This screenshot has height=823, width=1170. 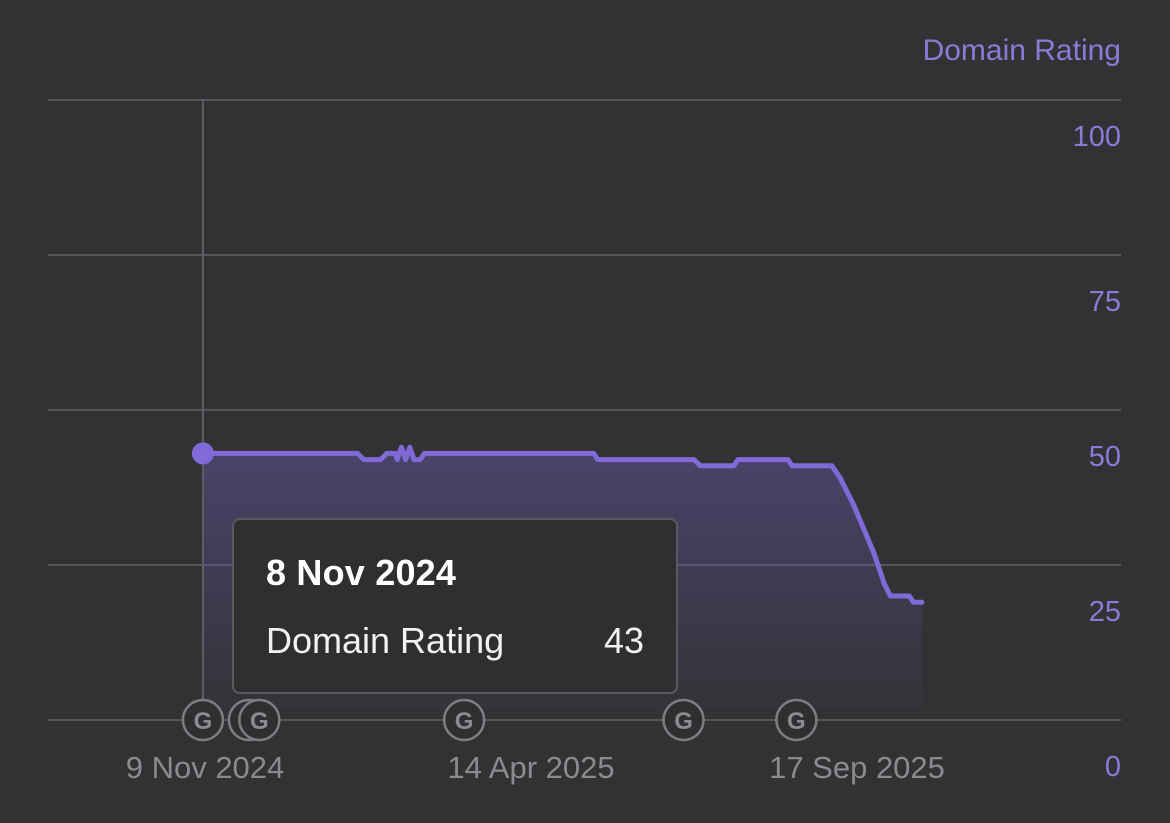 What do you see at coordinates (385, 640) in the screenshot?
I see `tooltip-metric-label: Domain Rating` at bounding box center [385, 640].